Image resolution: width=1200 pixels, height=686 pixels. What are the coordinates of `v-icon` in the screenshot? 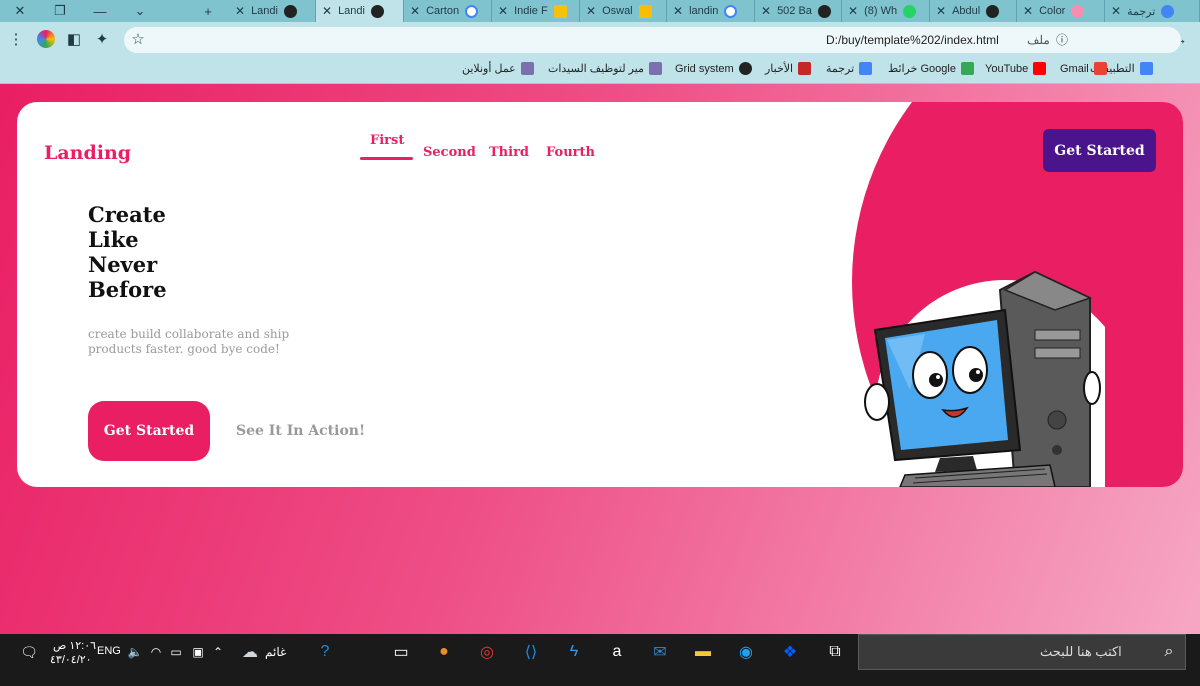 It's located at (560, 11).